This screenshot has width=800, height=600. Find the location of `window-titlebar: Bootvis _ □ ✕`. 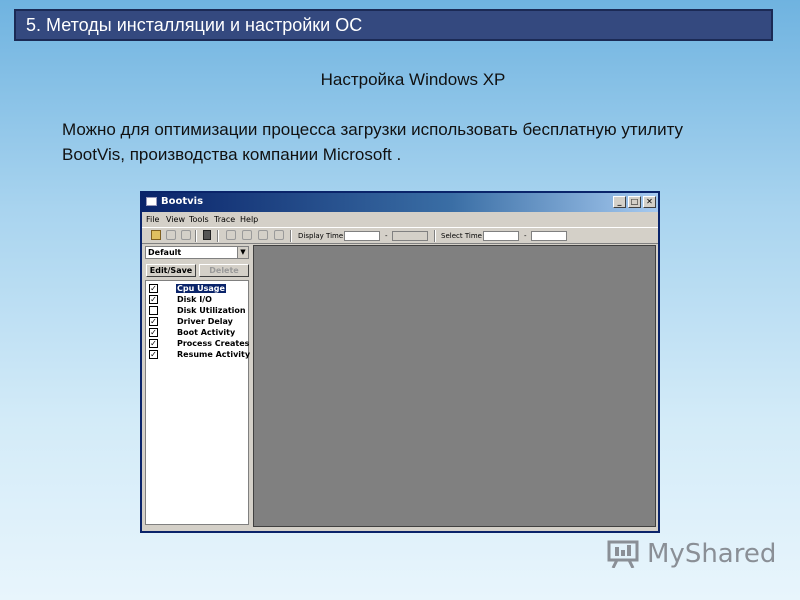

window-titlebar: Bootvis _ □ ✕ is located at coordinates (400, 202).